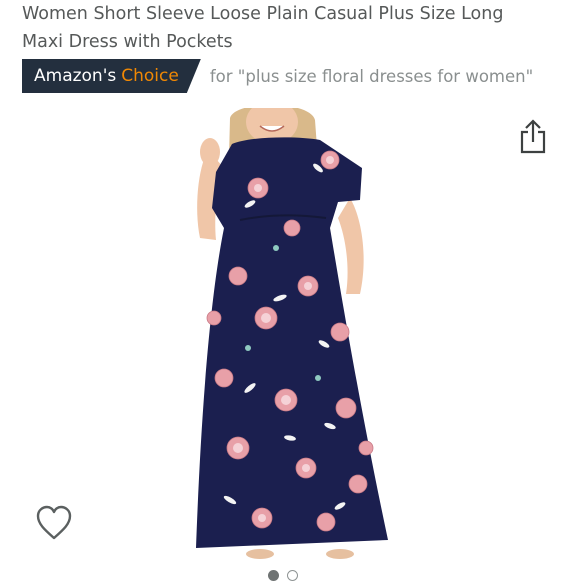 The width and height of the screenshot is (580, 581). Describe the element at coordinates (292, 575) in the screenshot. I see `carousel-dot` at that location.